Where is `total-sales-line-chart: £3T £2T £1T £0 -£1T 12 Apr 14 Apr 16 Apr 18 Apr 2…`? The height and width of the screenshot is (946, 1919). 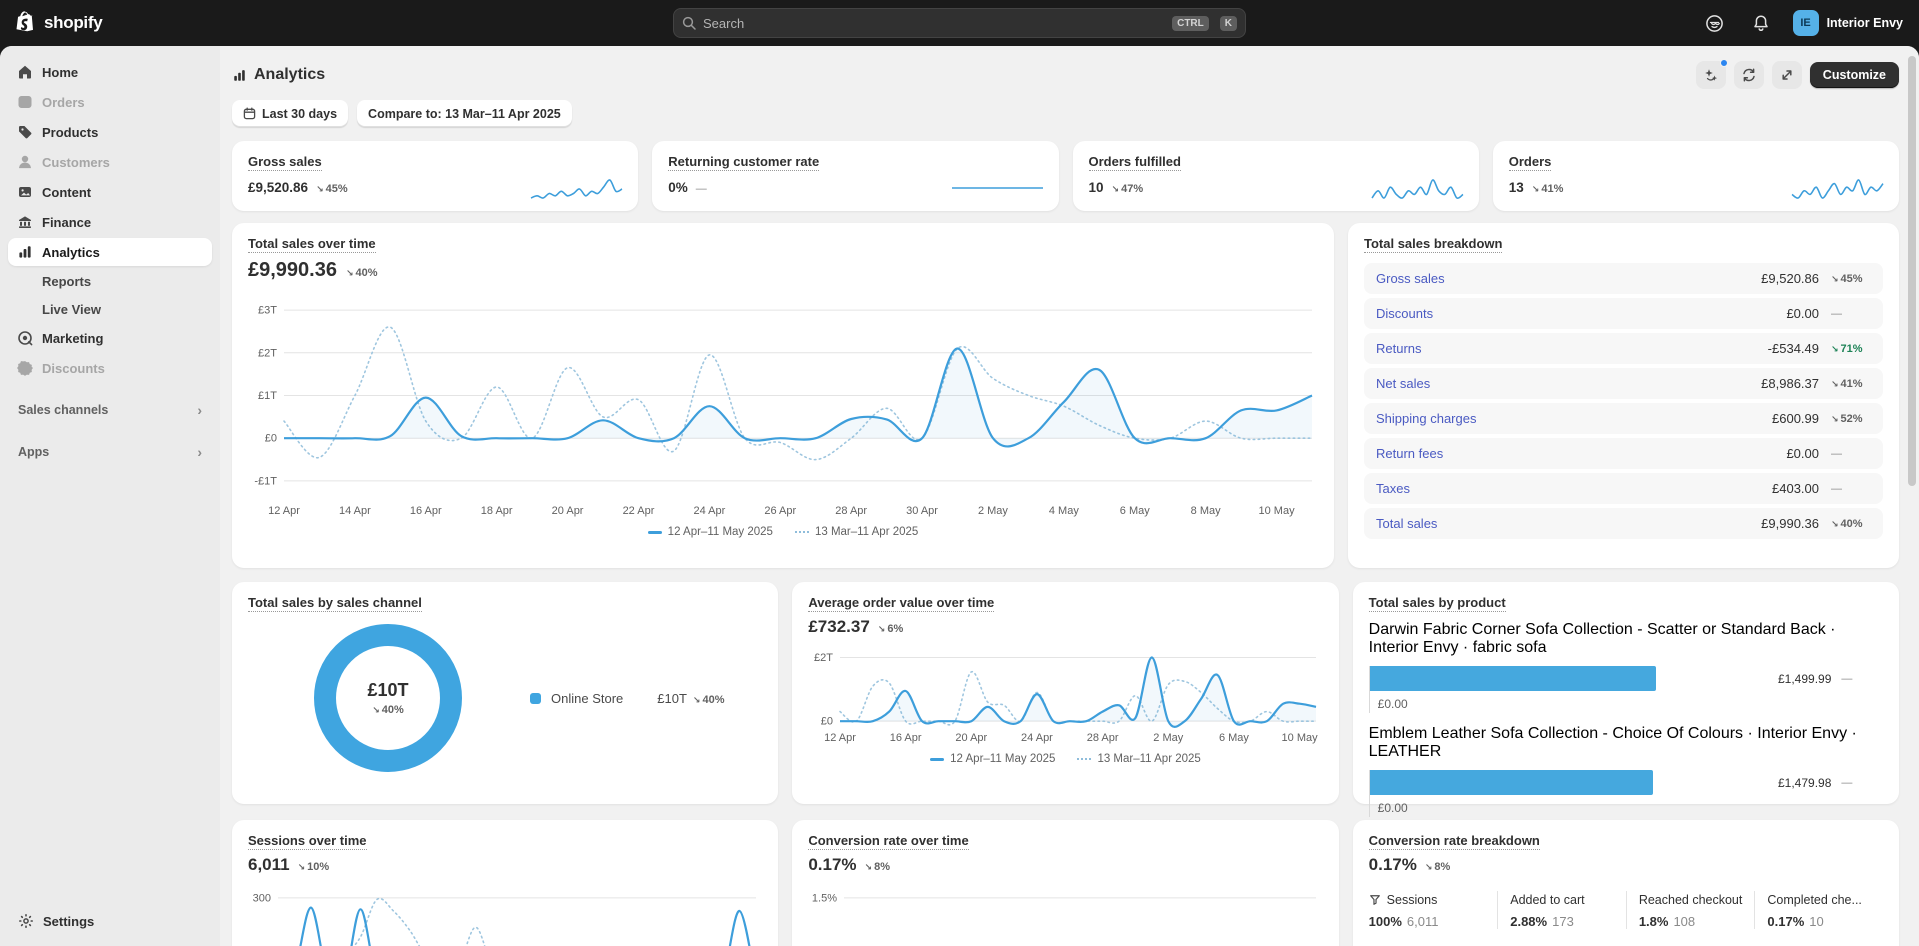 total-sales-line-chart: £3T £2T £1T £0 -£1T 12 Apr 14 Apr 16 Apr 18 Apr 2… is located at coordinates (783, 403).